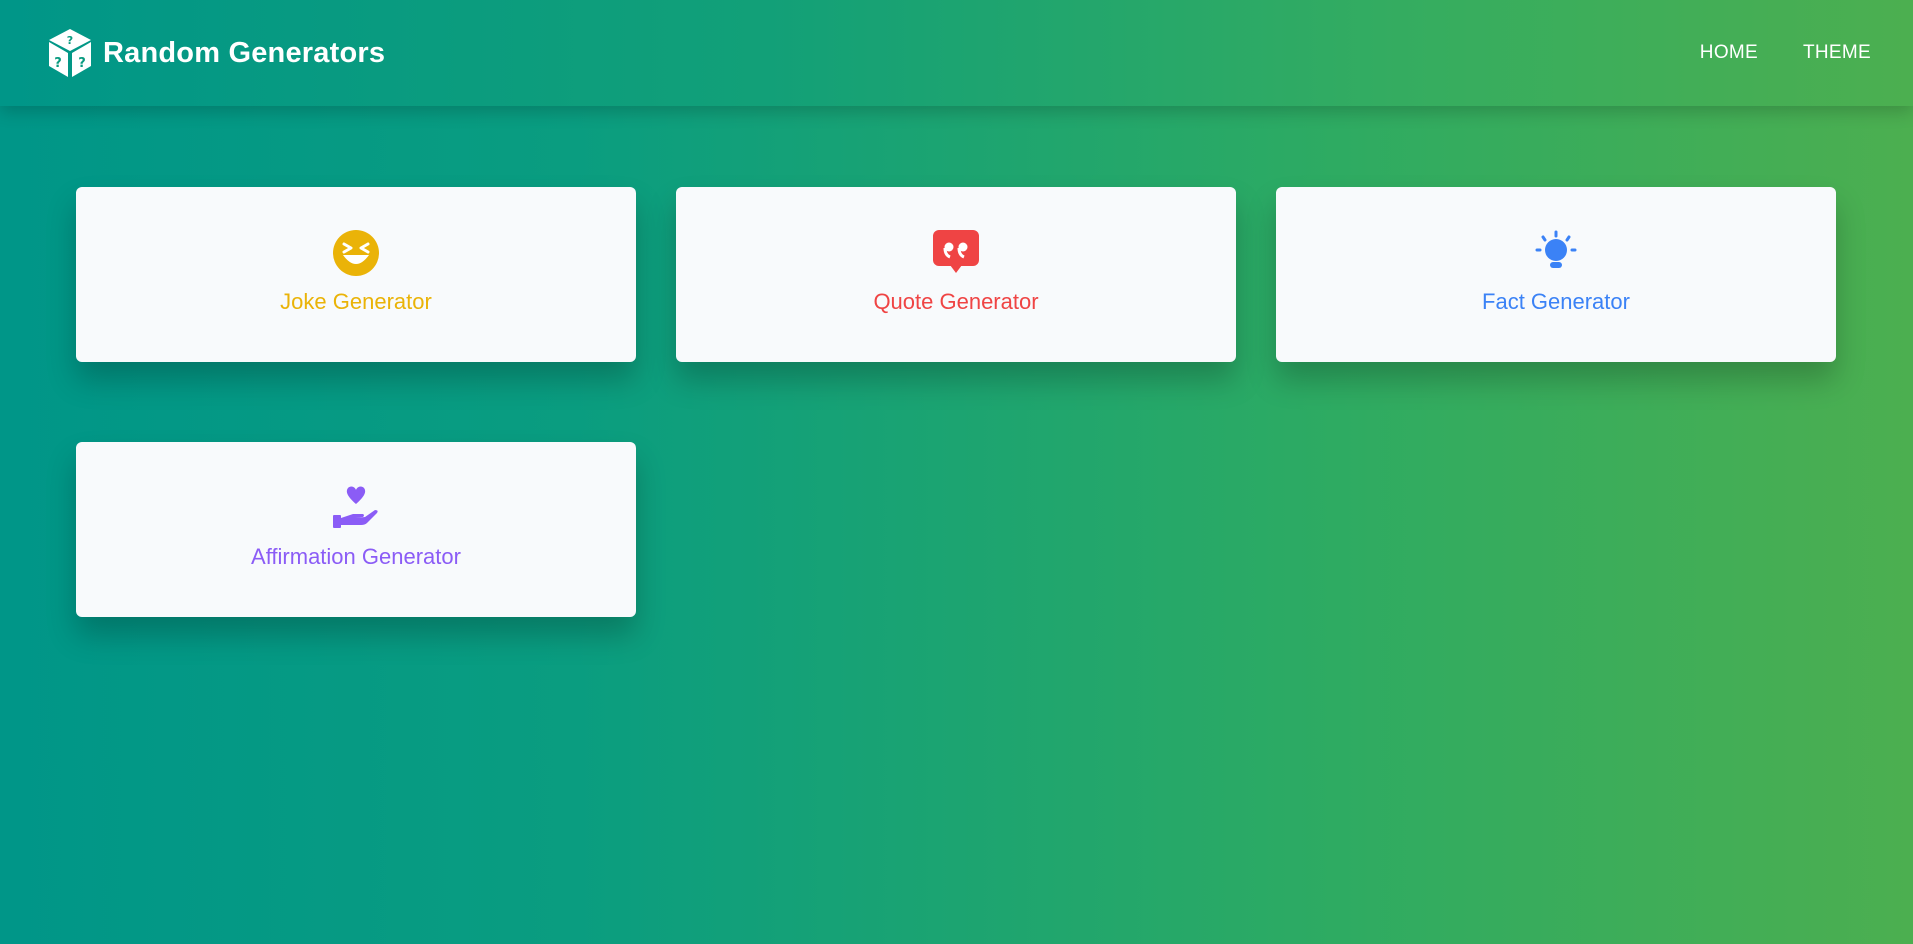  Describe the element at coordinates (356, 253) in the screenshot. I see `laughing-face-icon` at that location.